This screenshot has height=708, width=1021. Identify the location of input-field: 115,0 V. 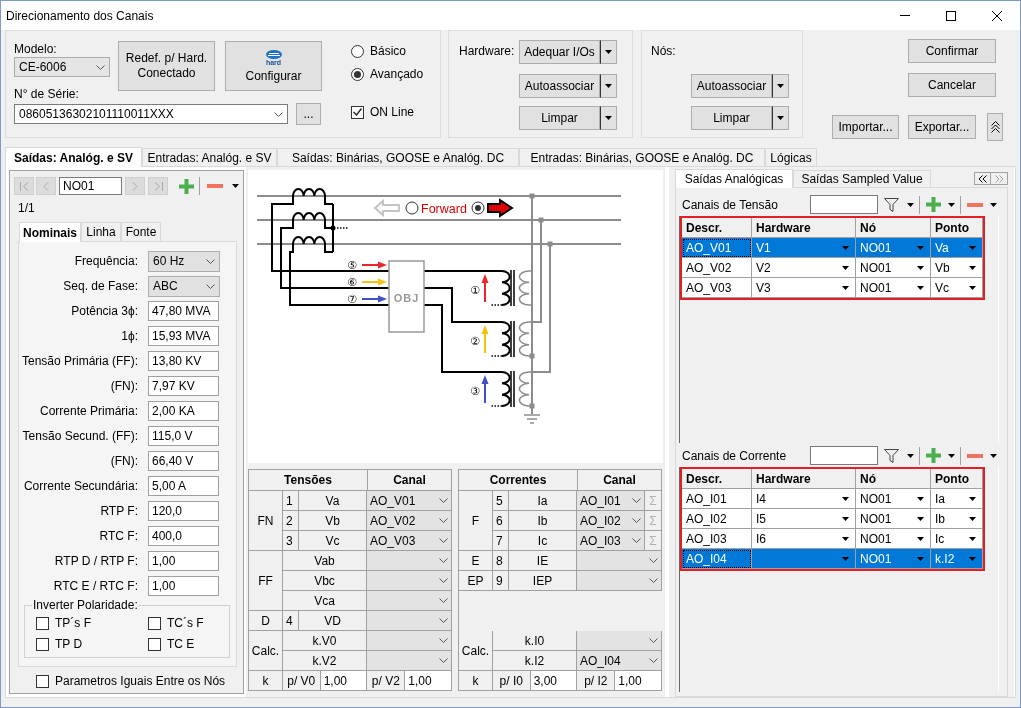
(183, 436).